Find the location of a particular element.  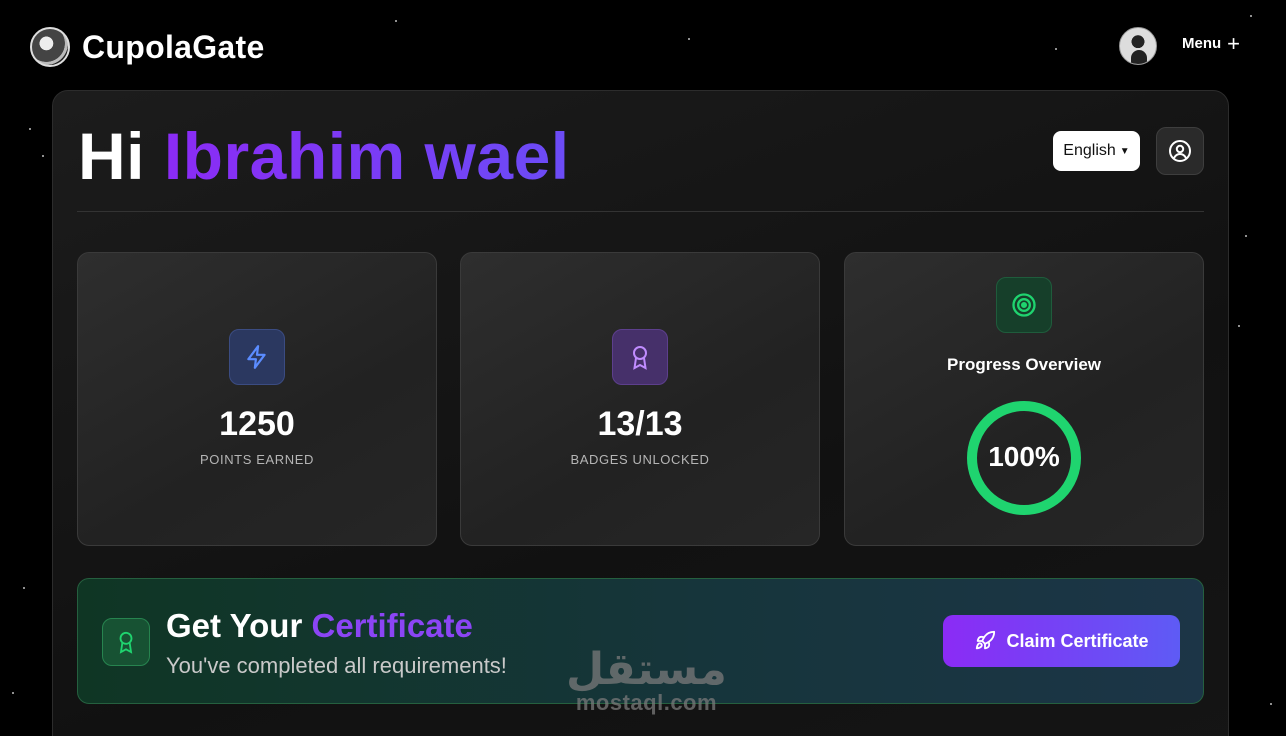

progress-card: Progress Overview 100% is located at coordinates (1024, 399).